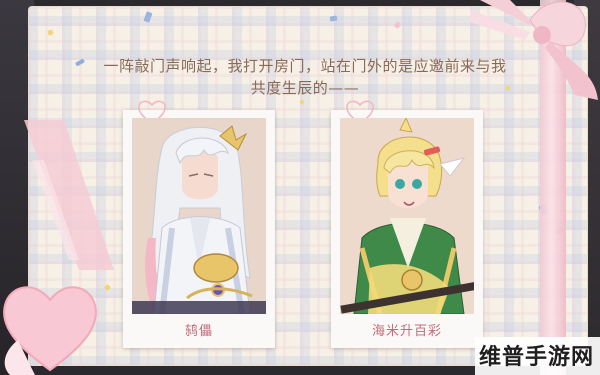 Image resolution: width=600 pixels, height=375 pixels. I want to click on watermark-text: 维普手游网, so click(536, 357).